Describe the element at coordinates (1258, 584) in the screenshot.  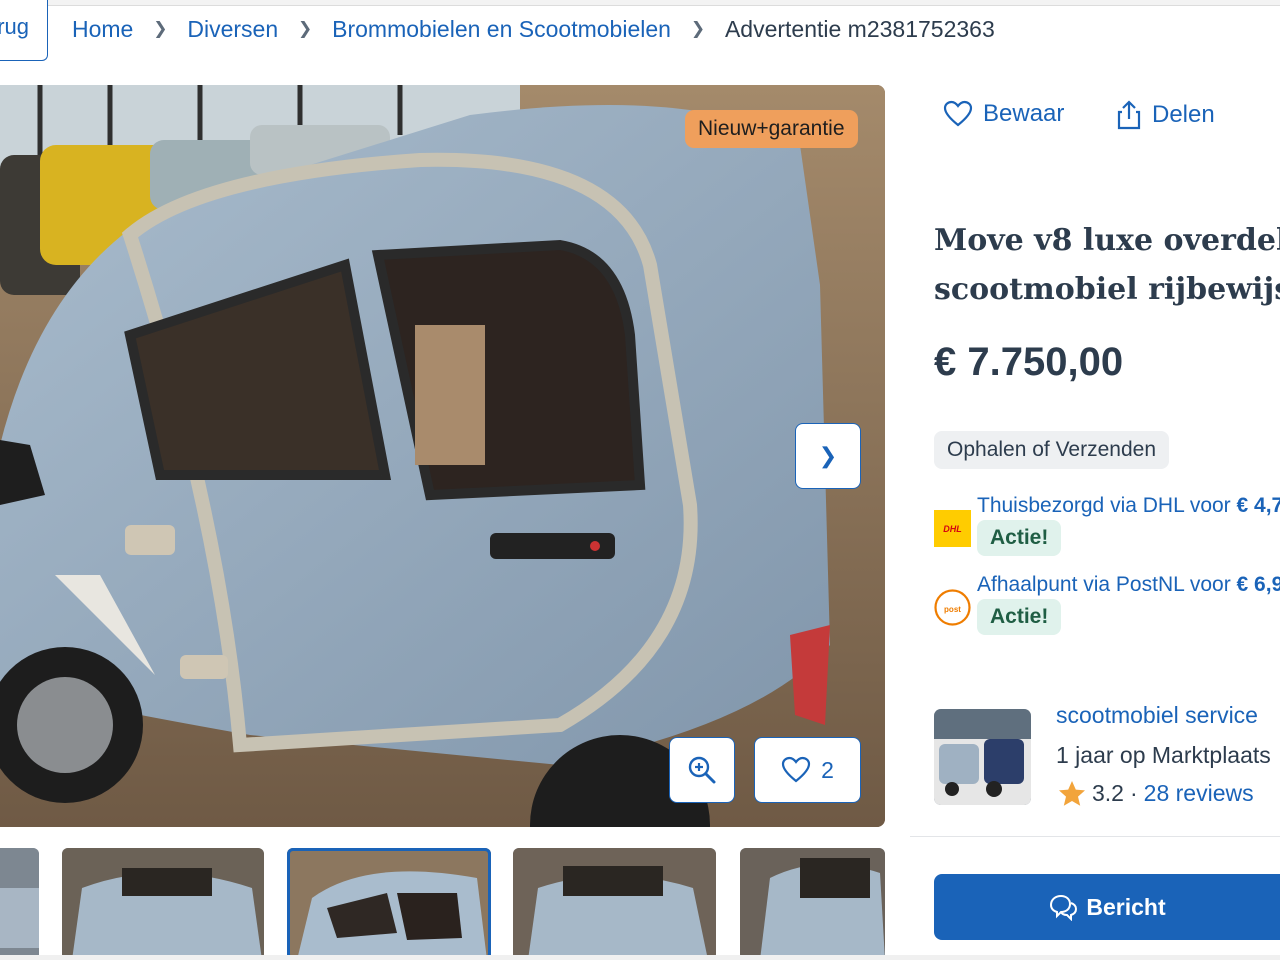
I see `shipping-postnl-price: € 6,9` at that location.